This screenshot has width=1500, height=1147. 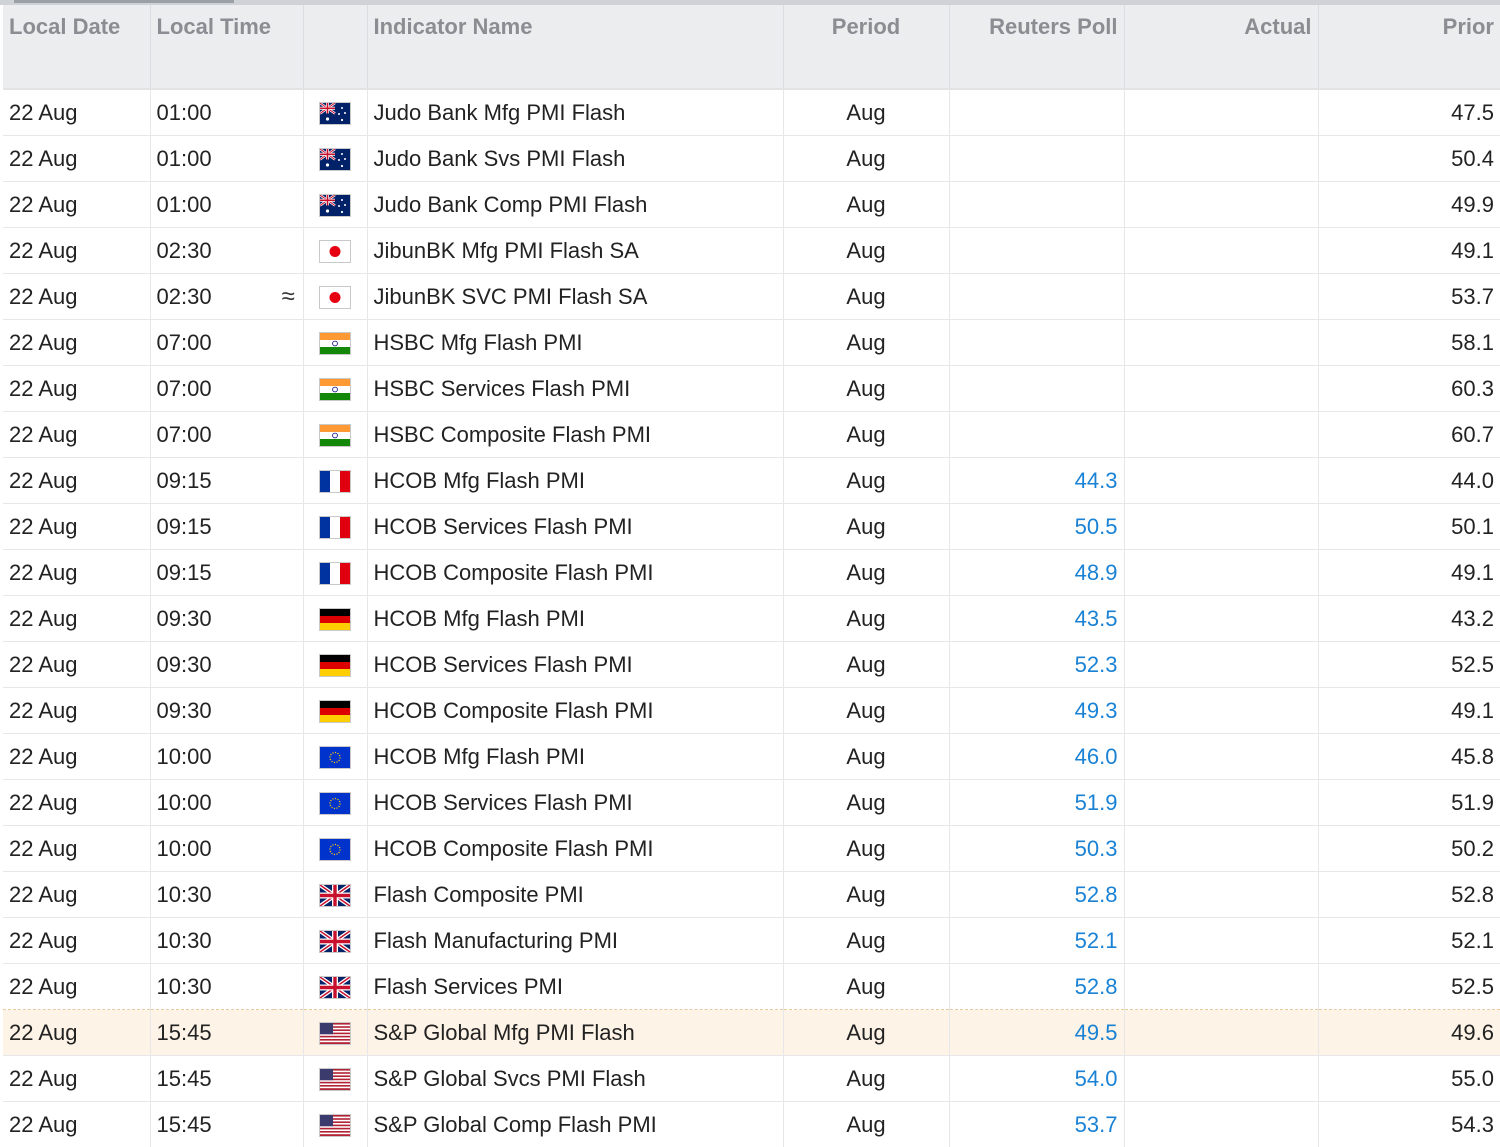 What do you see at coordinates (1409, 849) in the screenshot?
I see `cell-prior: 50.2` at bounding box center [1409, 849].